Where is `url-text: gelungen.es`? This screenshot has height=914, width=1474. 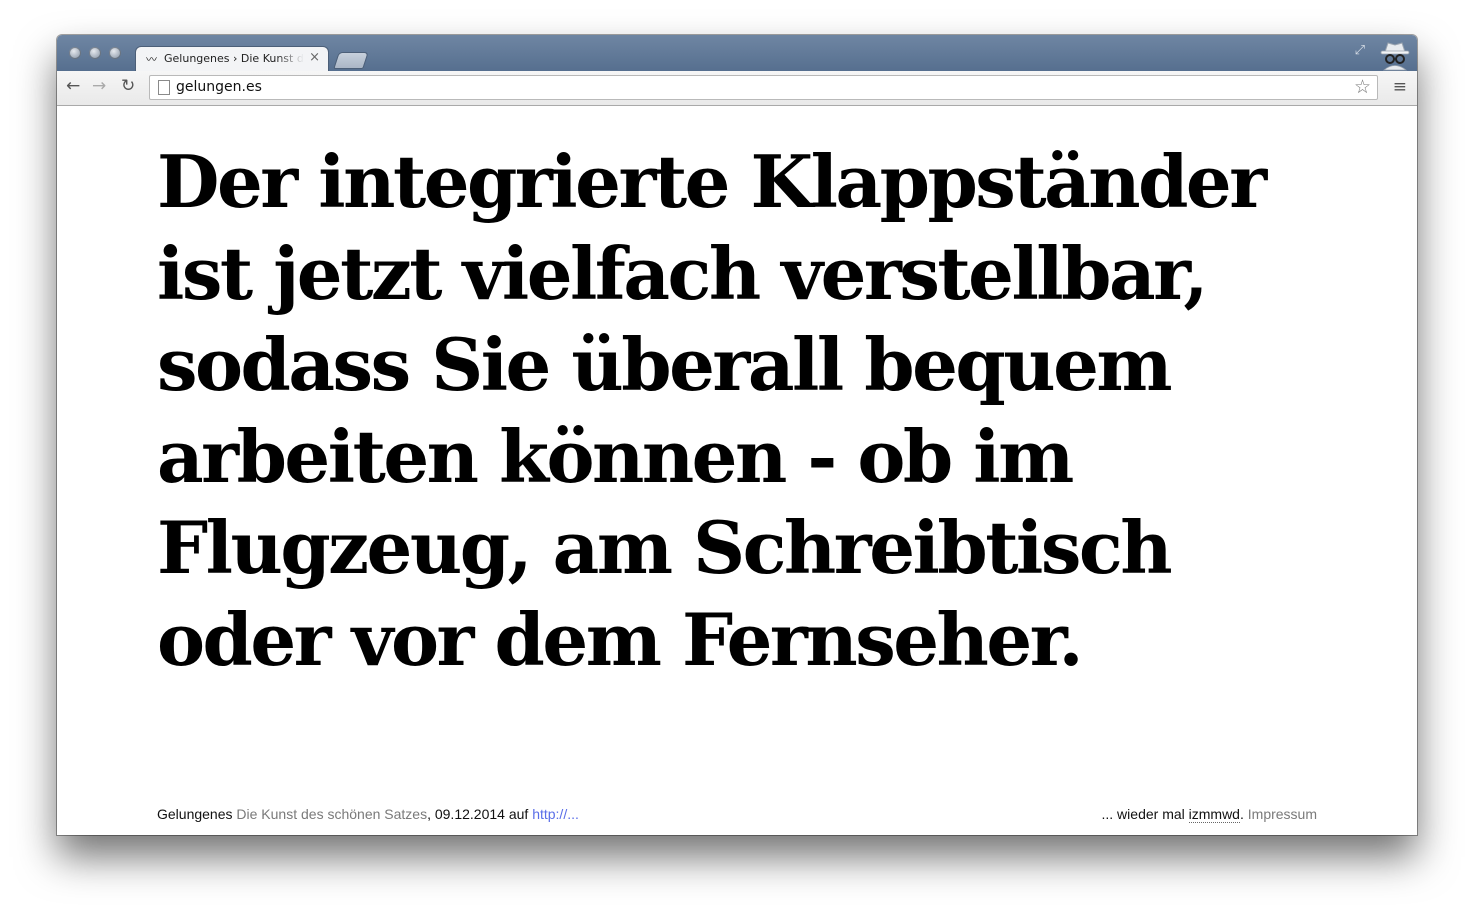 url-text: gelungen.es is located at coordinates (219, 87).